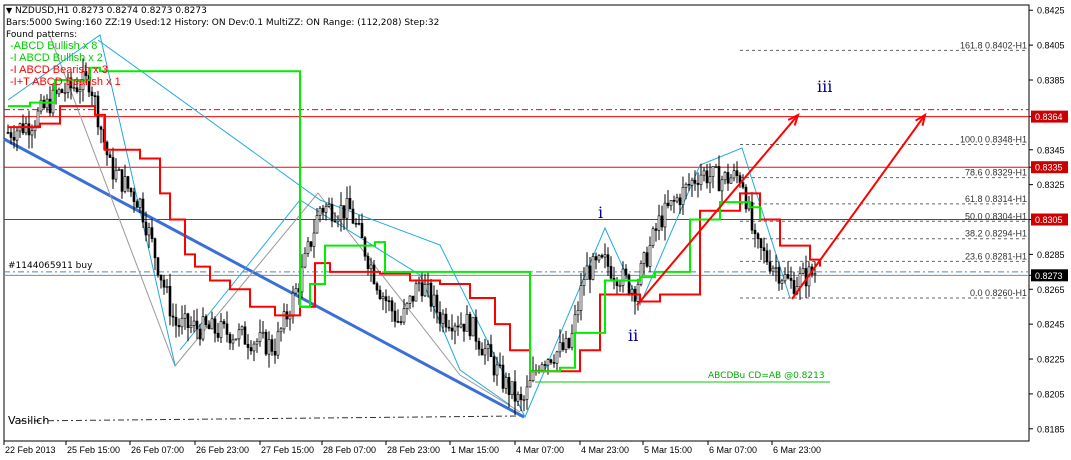  Describe the element at coordinates (1051, 11) in the screenshot. I see `y-tick-label: 0.8425` at that location.